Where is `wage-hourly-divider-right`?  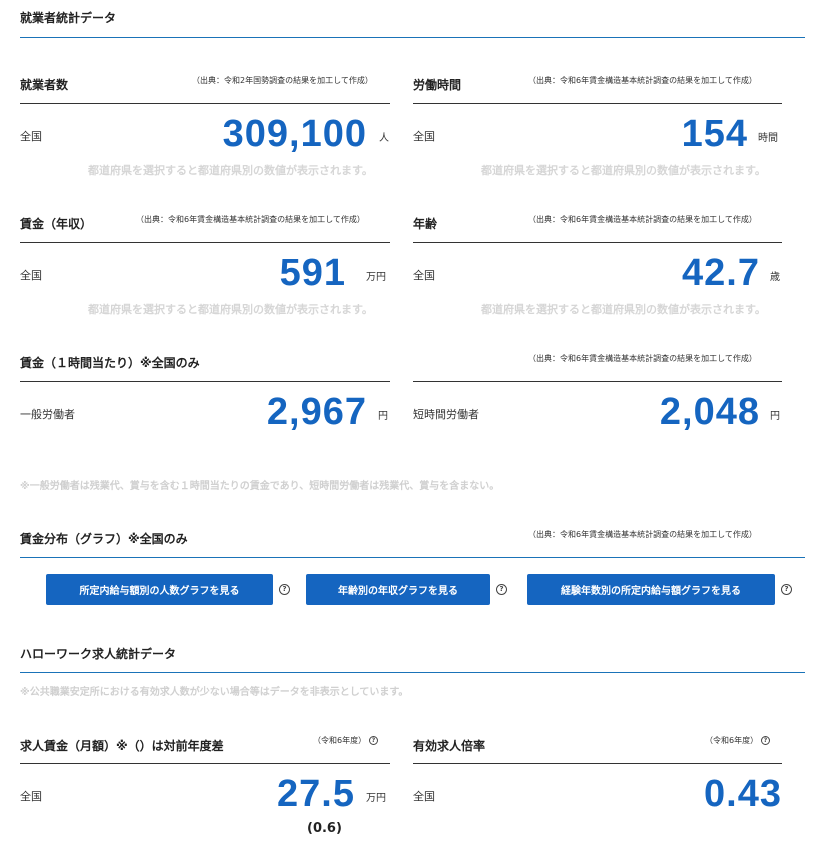
wage-hourly-divider-right is located at coordinates (597, 381).